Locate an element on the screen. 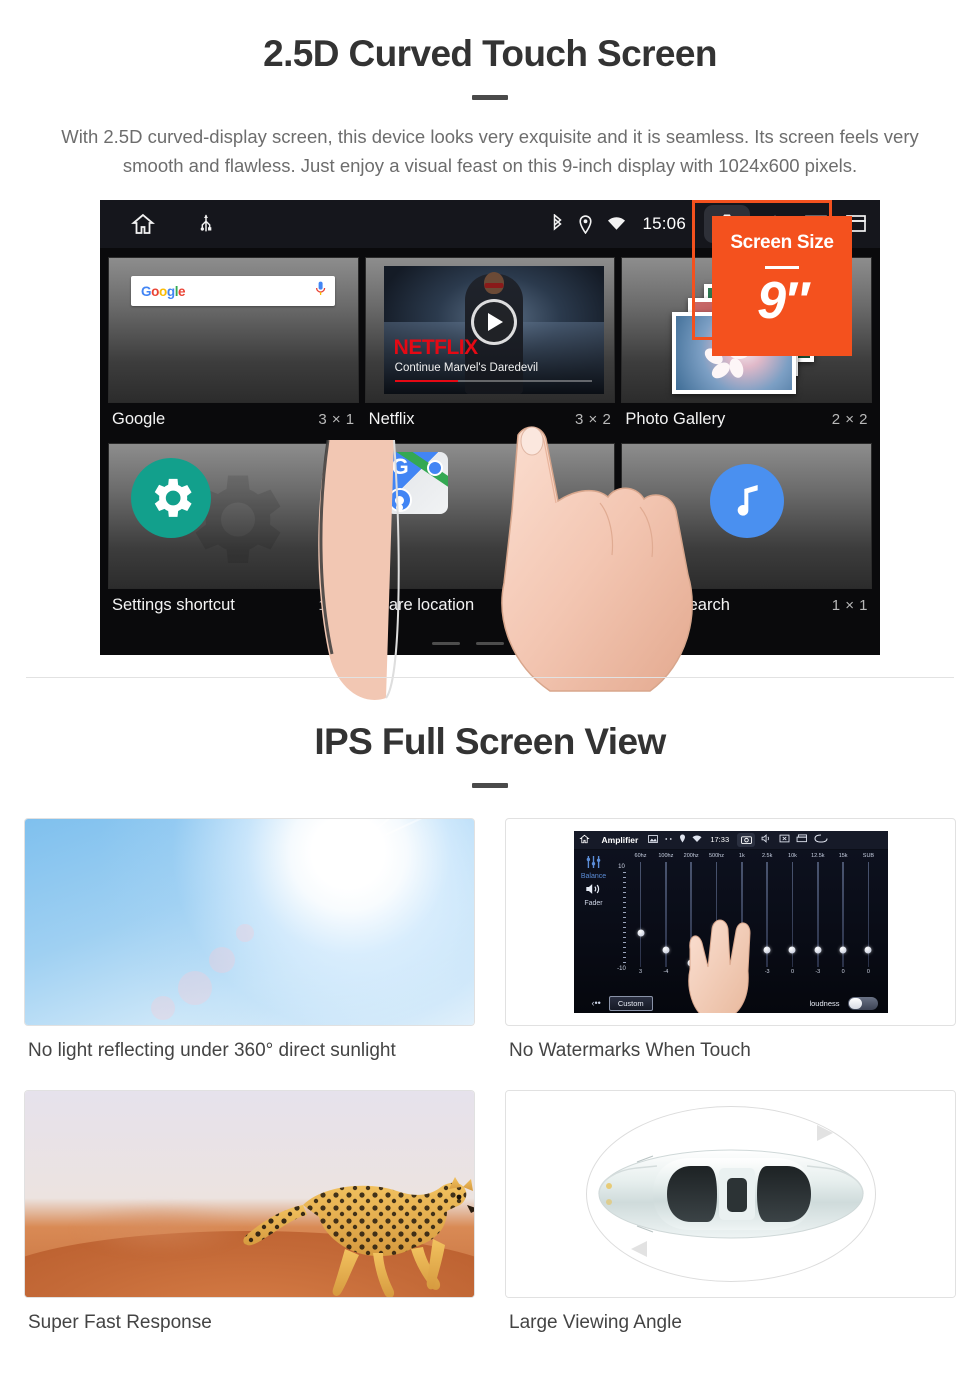 Image resolution: width=980 pixels, height=1394 pixels. gain-scale: 10 -10 is located at coordinates (622, 918).